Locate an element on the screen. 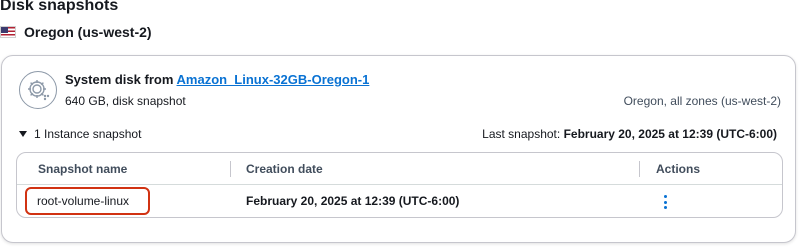  instance-snapshot-toggle: 1 Instance snapshot is located at coordinates (80, 134).